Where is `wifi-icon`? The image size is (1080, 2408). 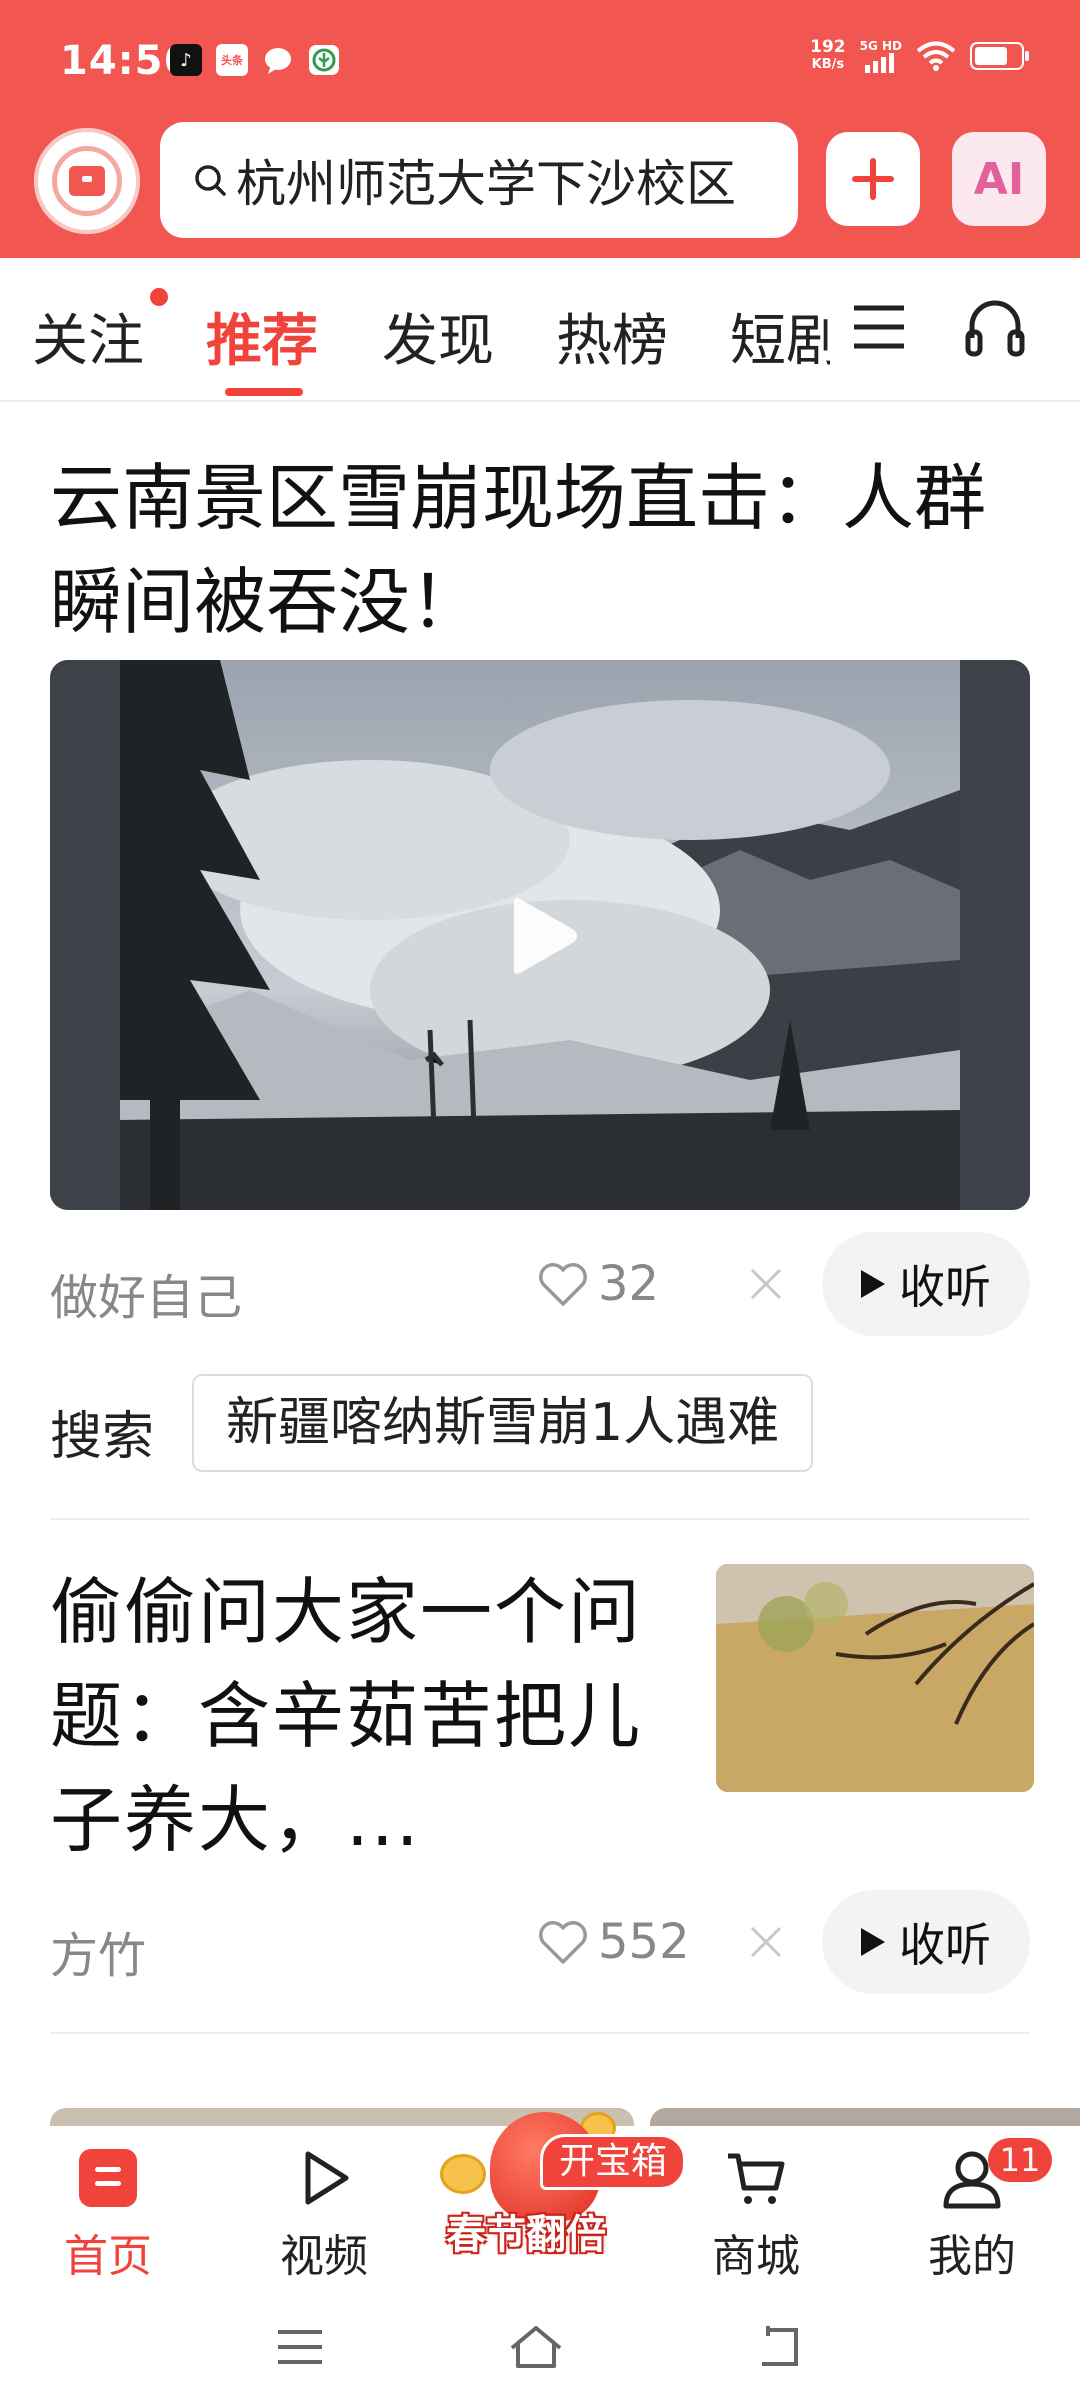 wifi-icon is located at coordinates (936, 56).